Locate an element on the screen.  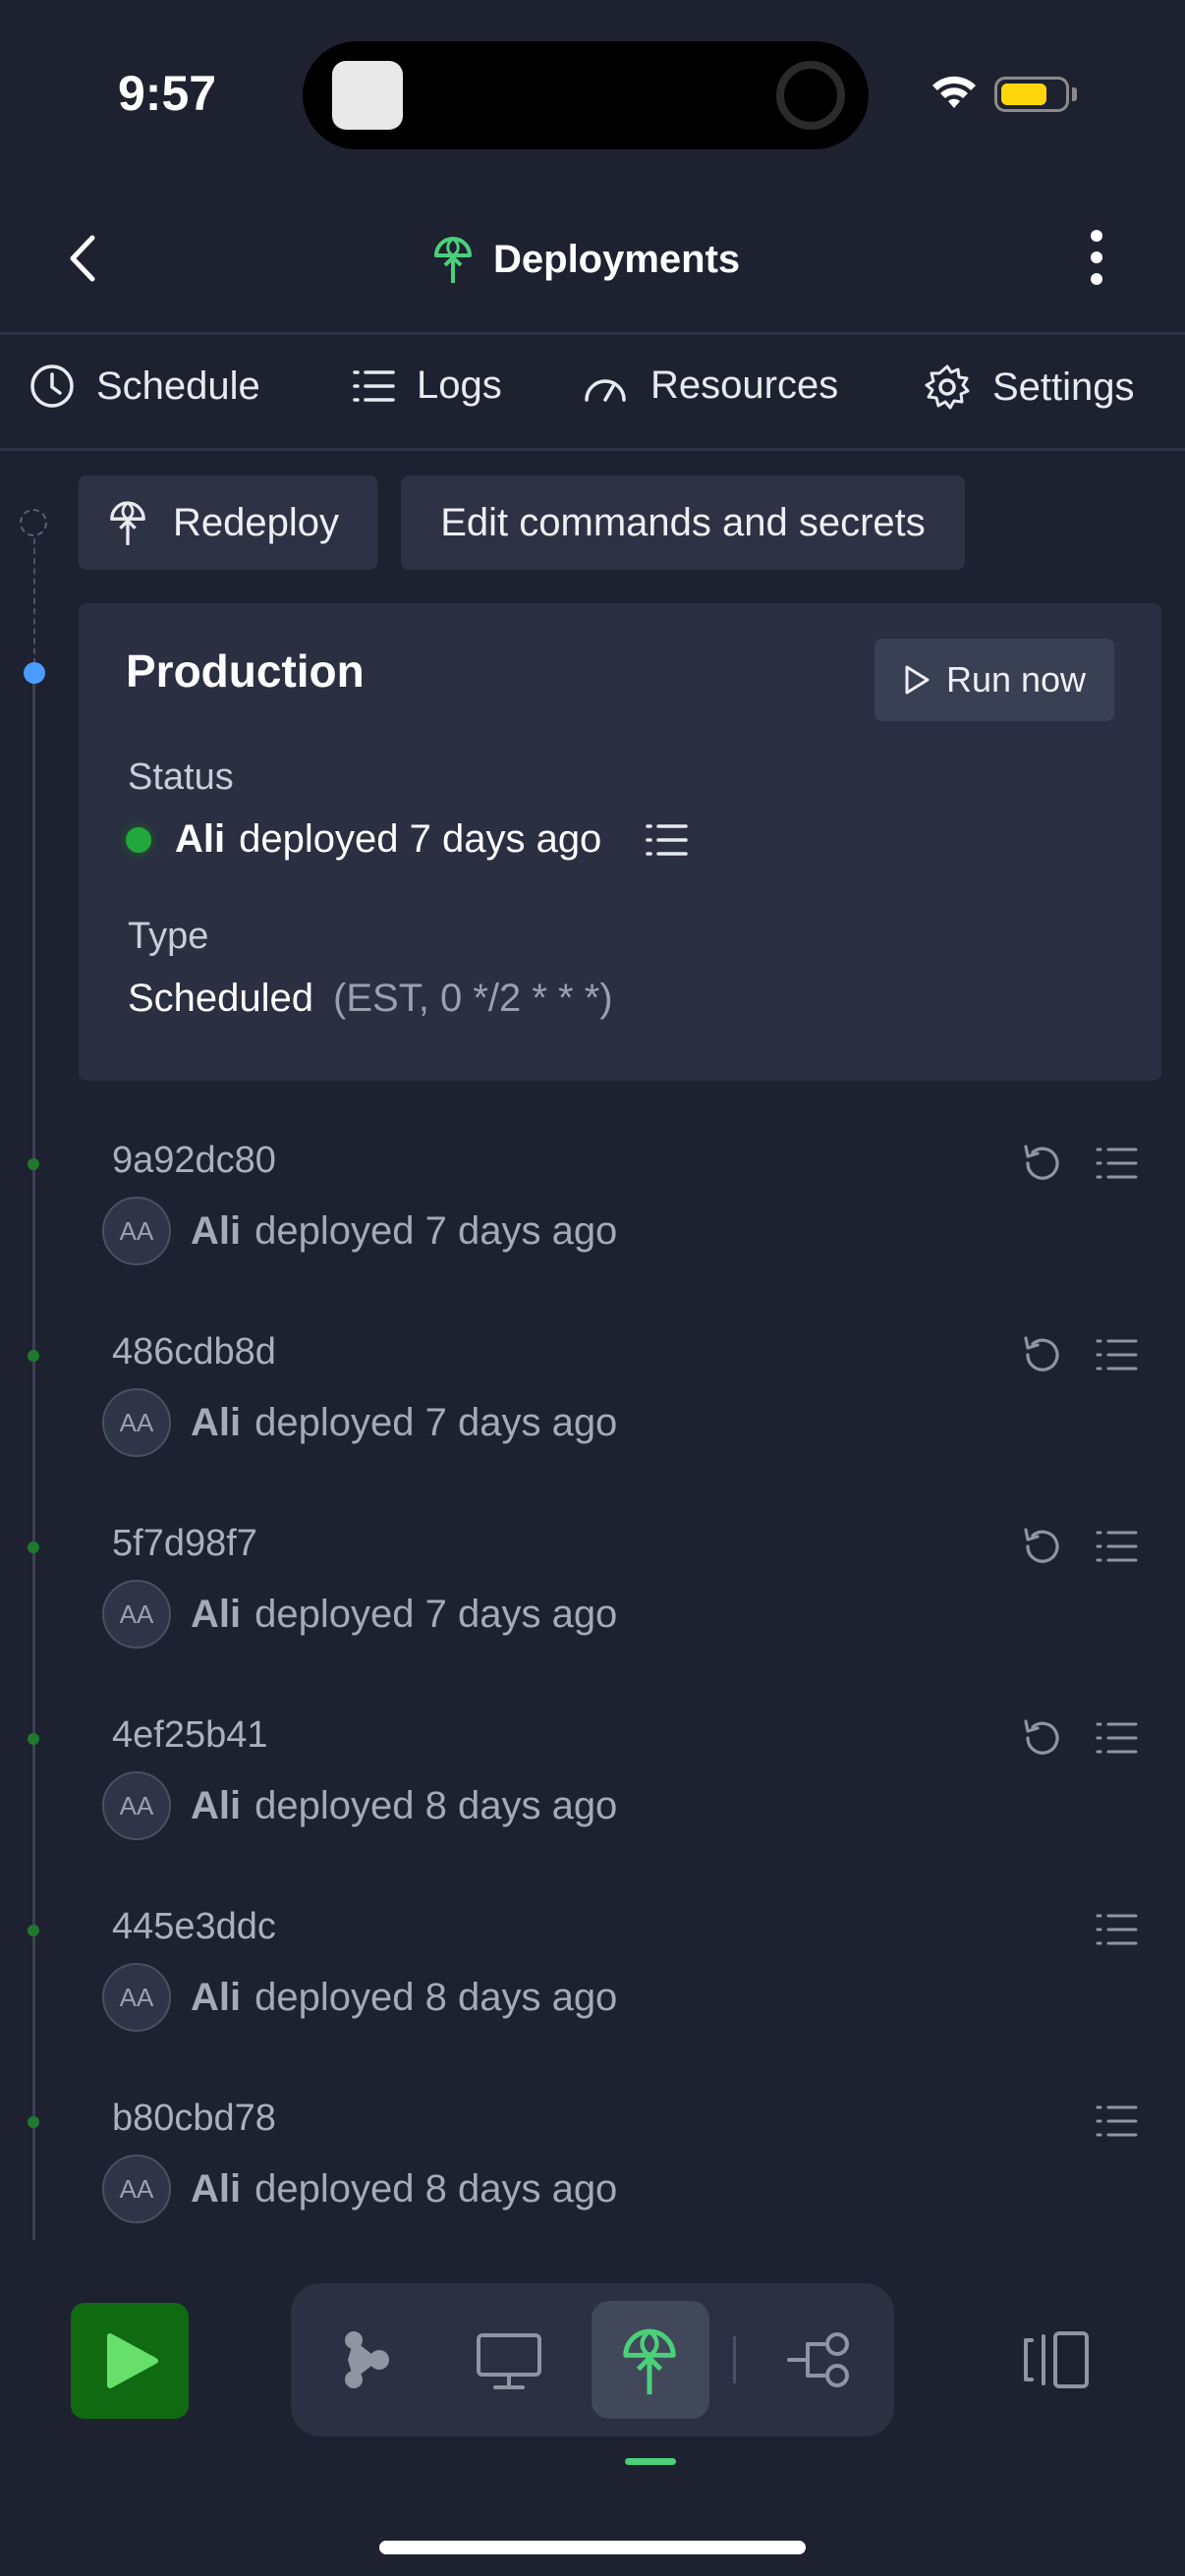
type-name: Scheduled is located at coordinates (221, 998).